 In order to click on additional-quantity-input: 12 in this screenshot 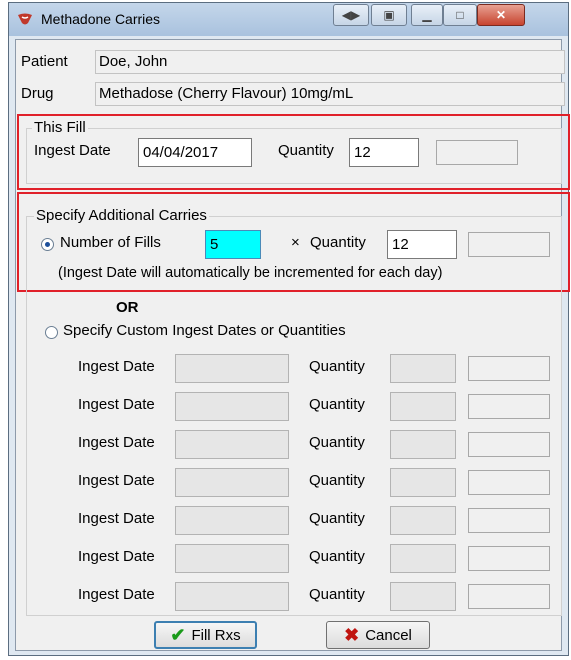, I will do `click(422, 244)`.